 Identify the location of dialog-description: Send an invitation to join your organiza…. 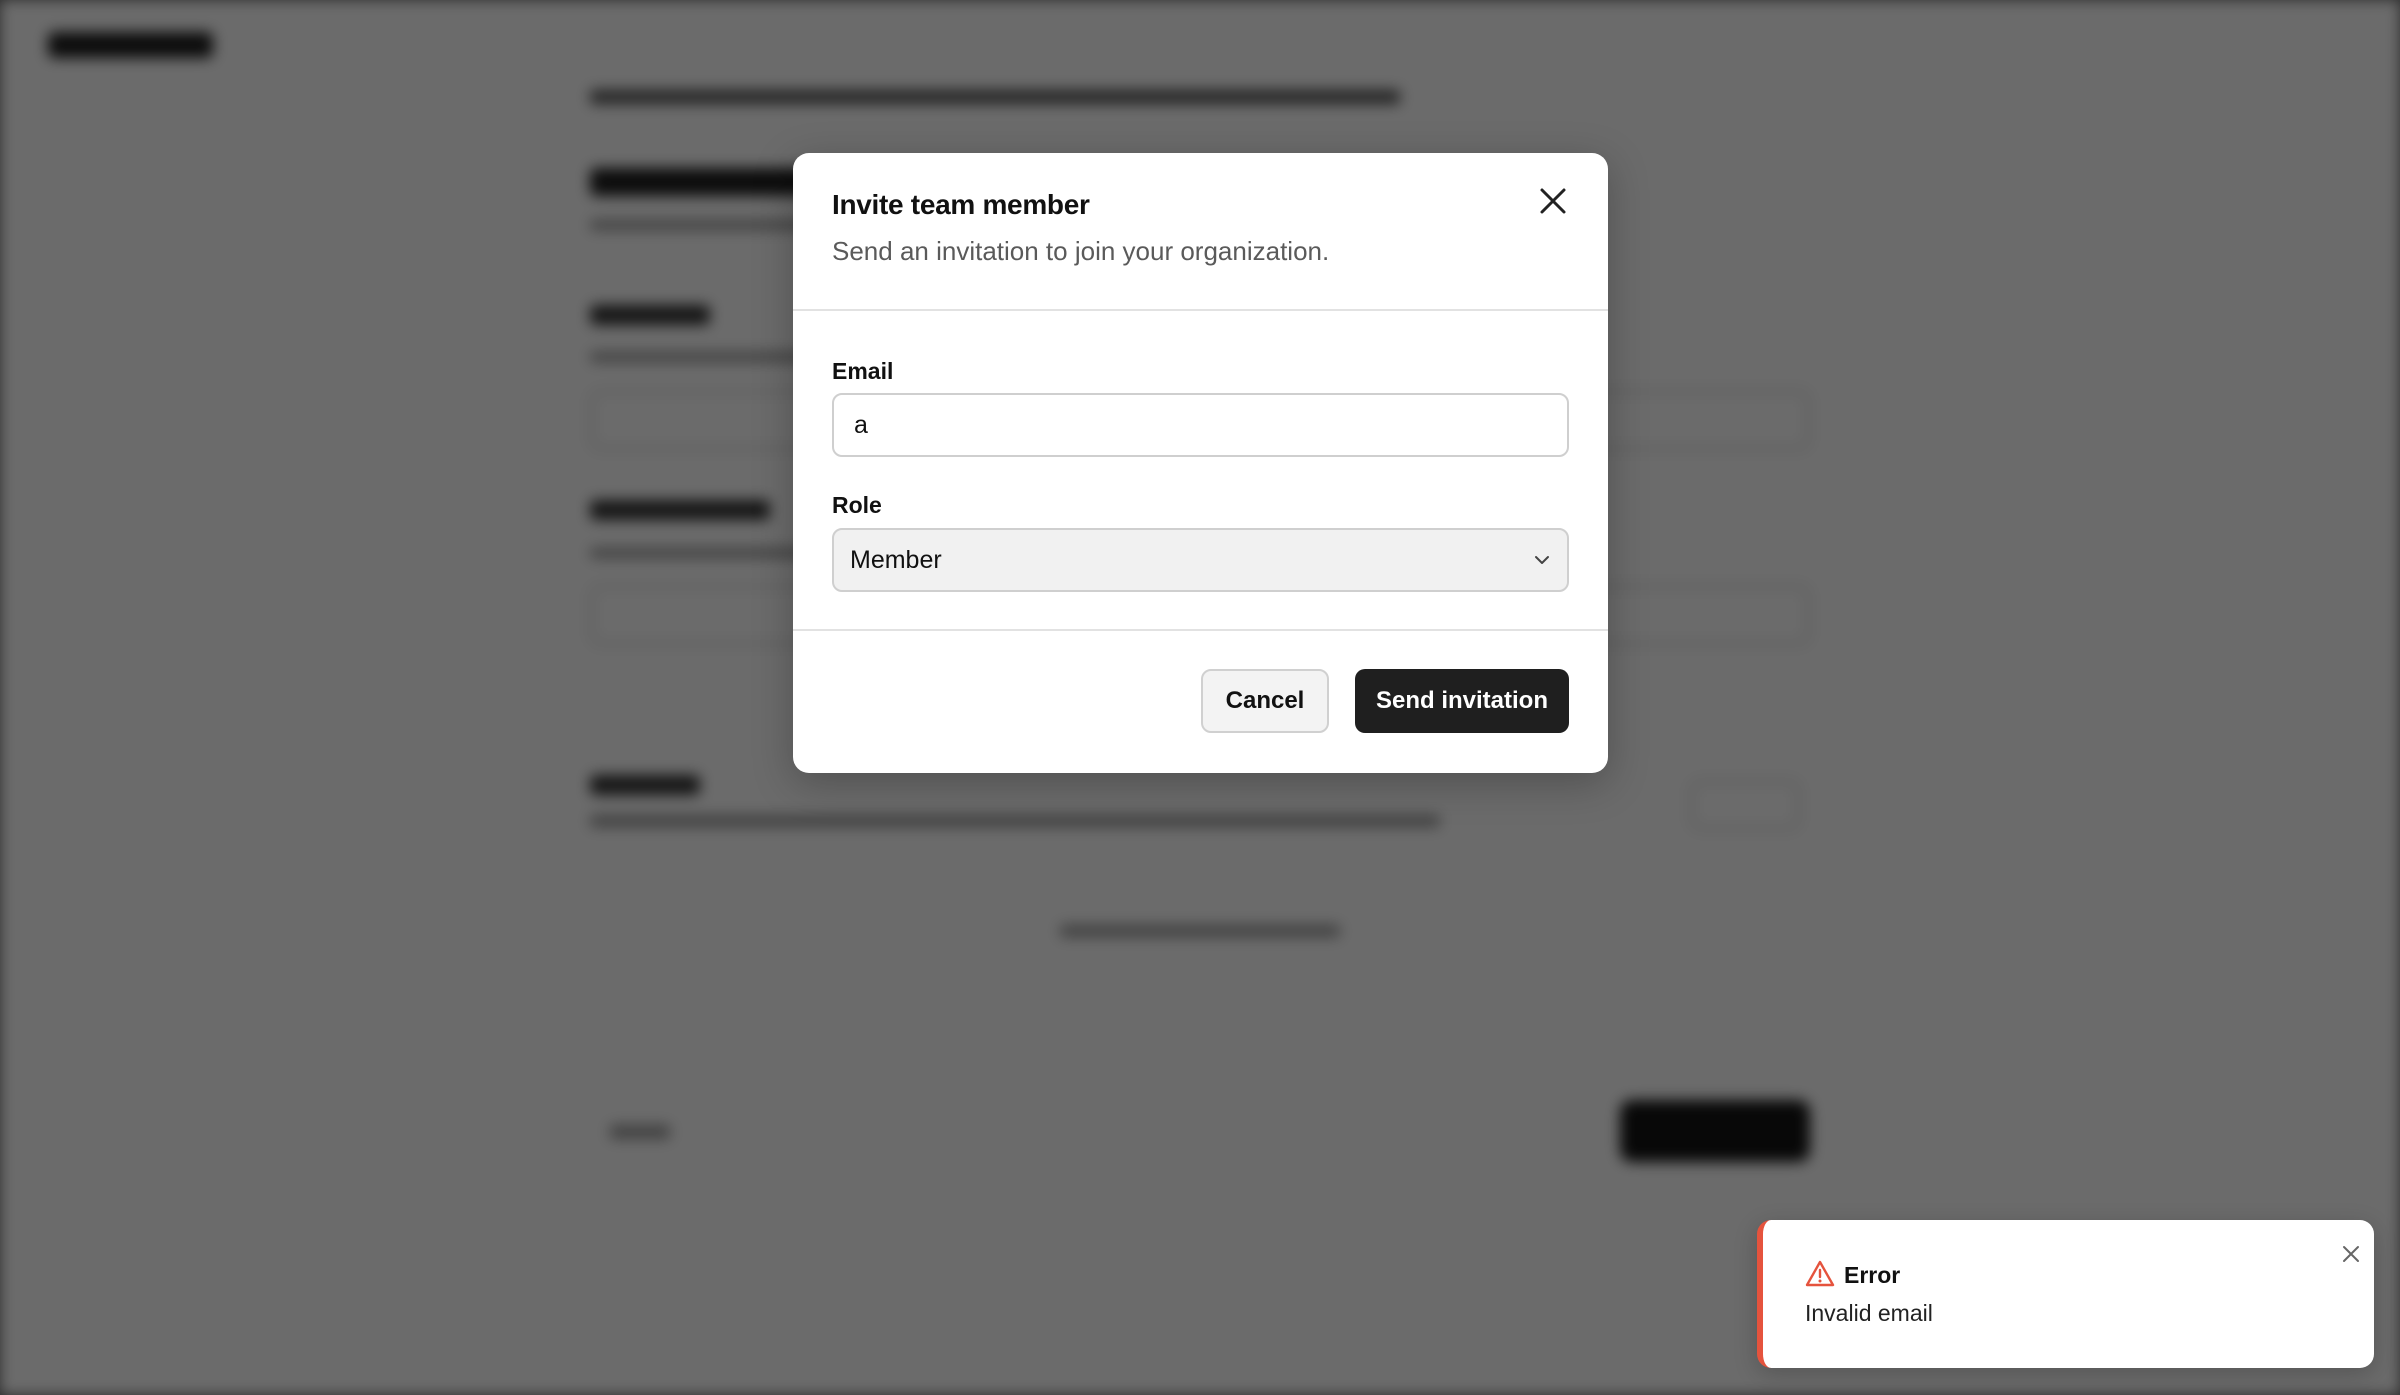
(1081, 251).